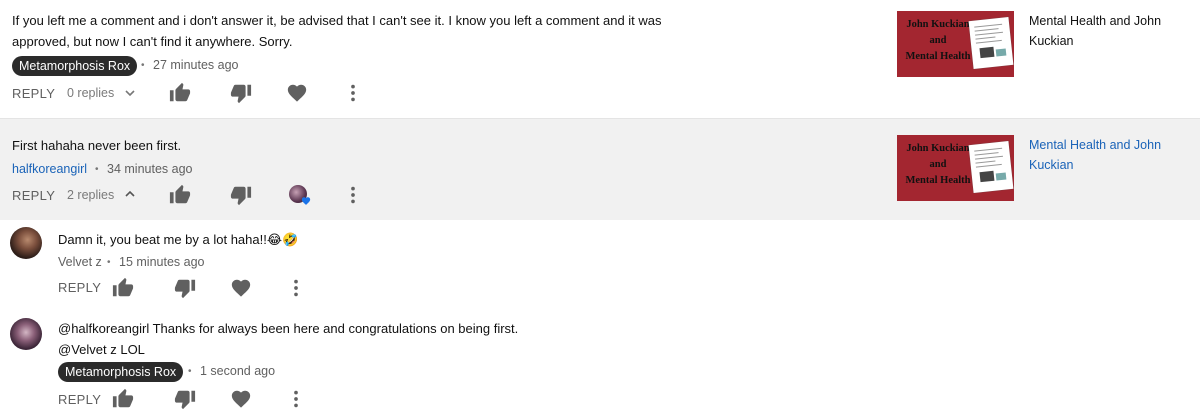 This screenshot has width=1200, height=410. Describe the element at coordinates (121, 372) in the screenshot. I see `reply-author-chip: Metamorphosis Rox` at that location.